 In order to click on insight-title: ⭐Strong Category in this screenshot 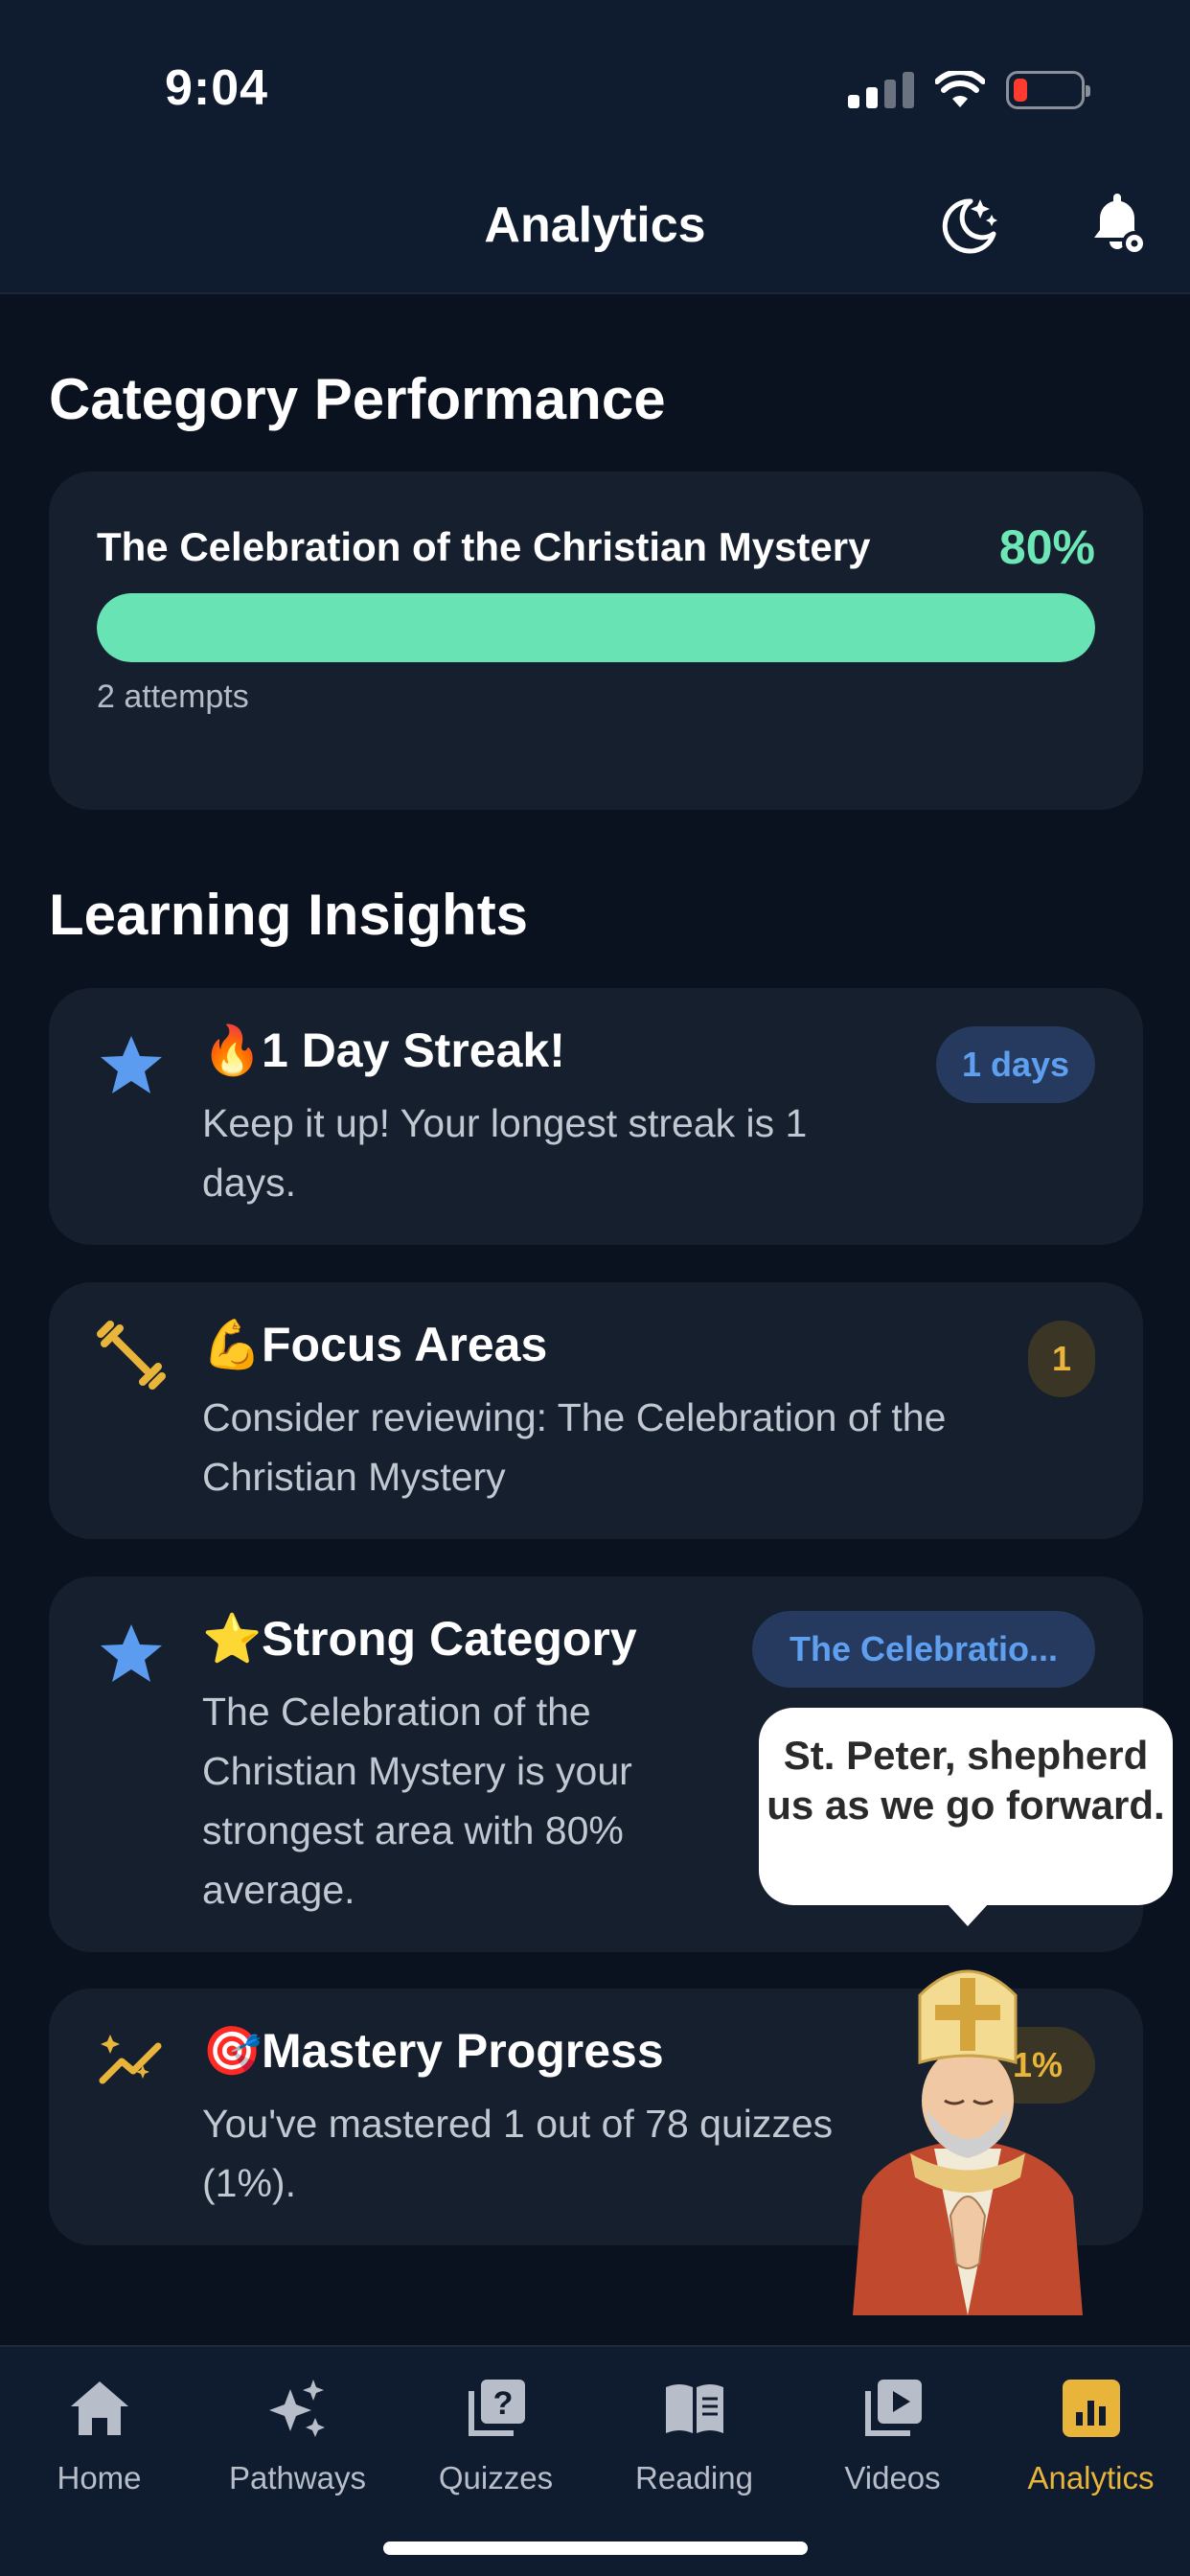, I will do `click(420, 1639)`.